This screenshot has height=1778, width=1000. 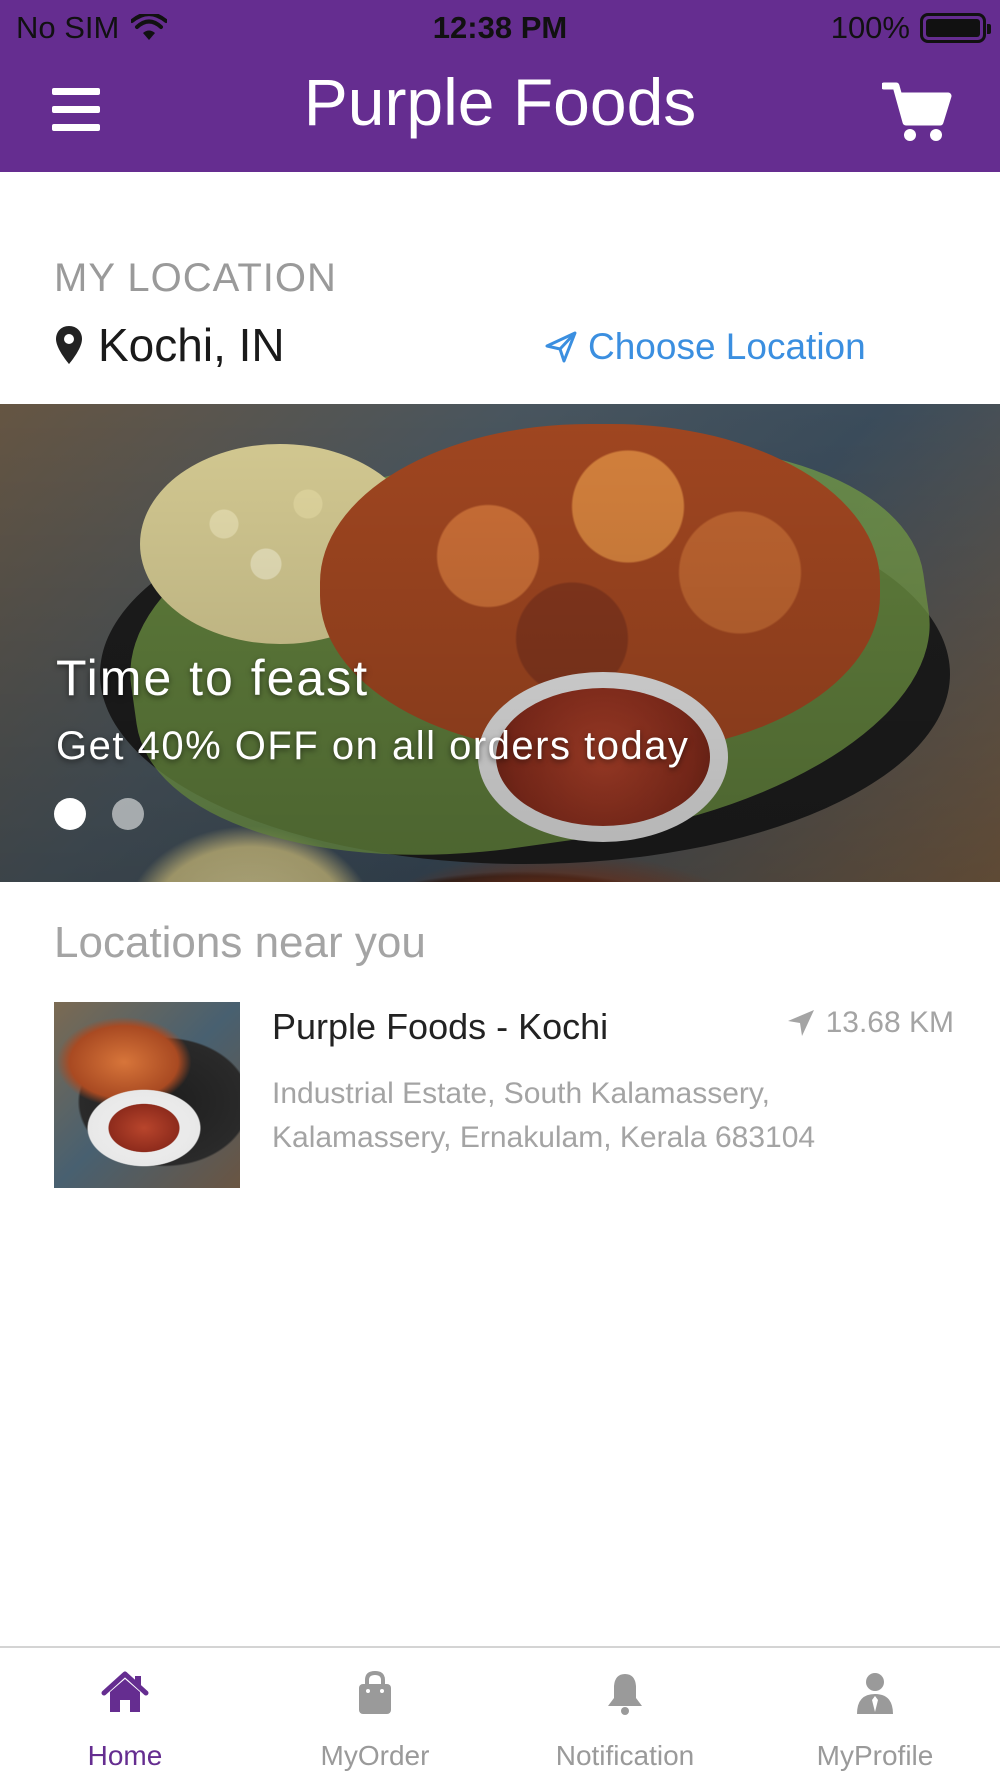 What do you see at coordinates (561, 347) in the screenshot?
I see `paper-plane-icon` at bounding box center [561, 347].